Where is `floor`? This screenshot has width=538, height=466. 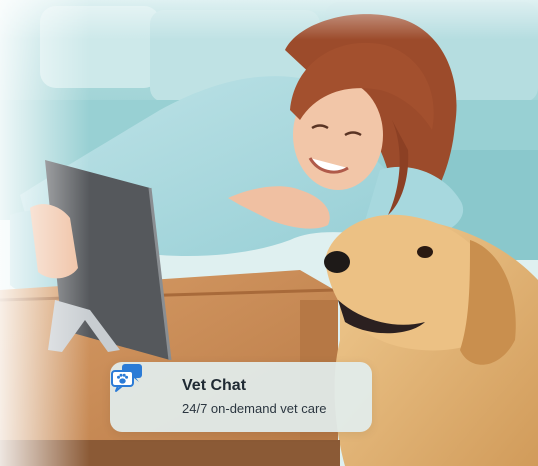 floor is located at coordinates (170, 453).